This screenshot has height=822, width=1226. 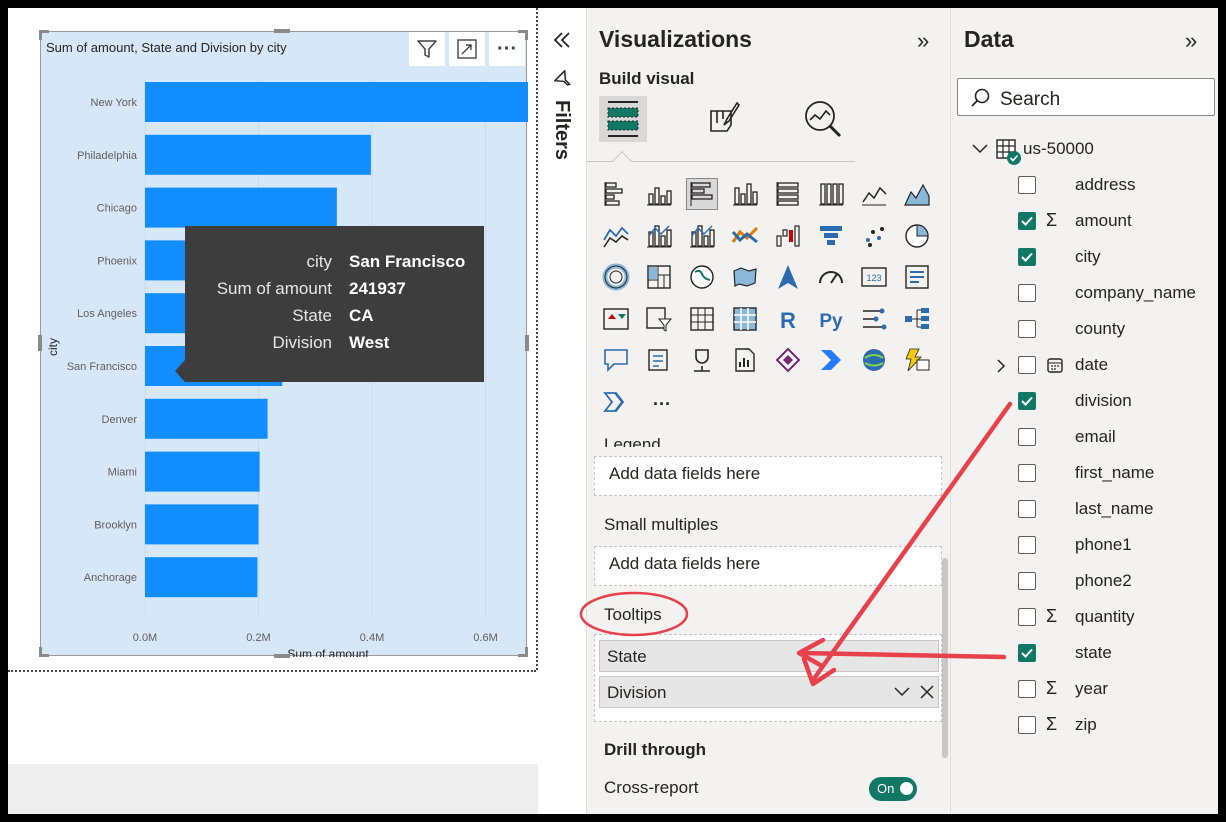 What do you see at coordinates (723, 119) in the screenshot?
I see `format-visual-tab` at bounding box center [723, 119].